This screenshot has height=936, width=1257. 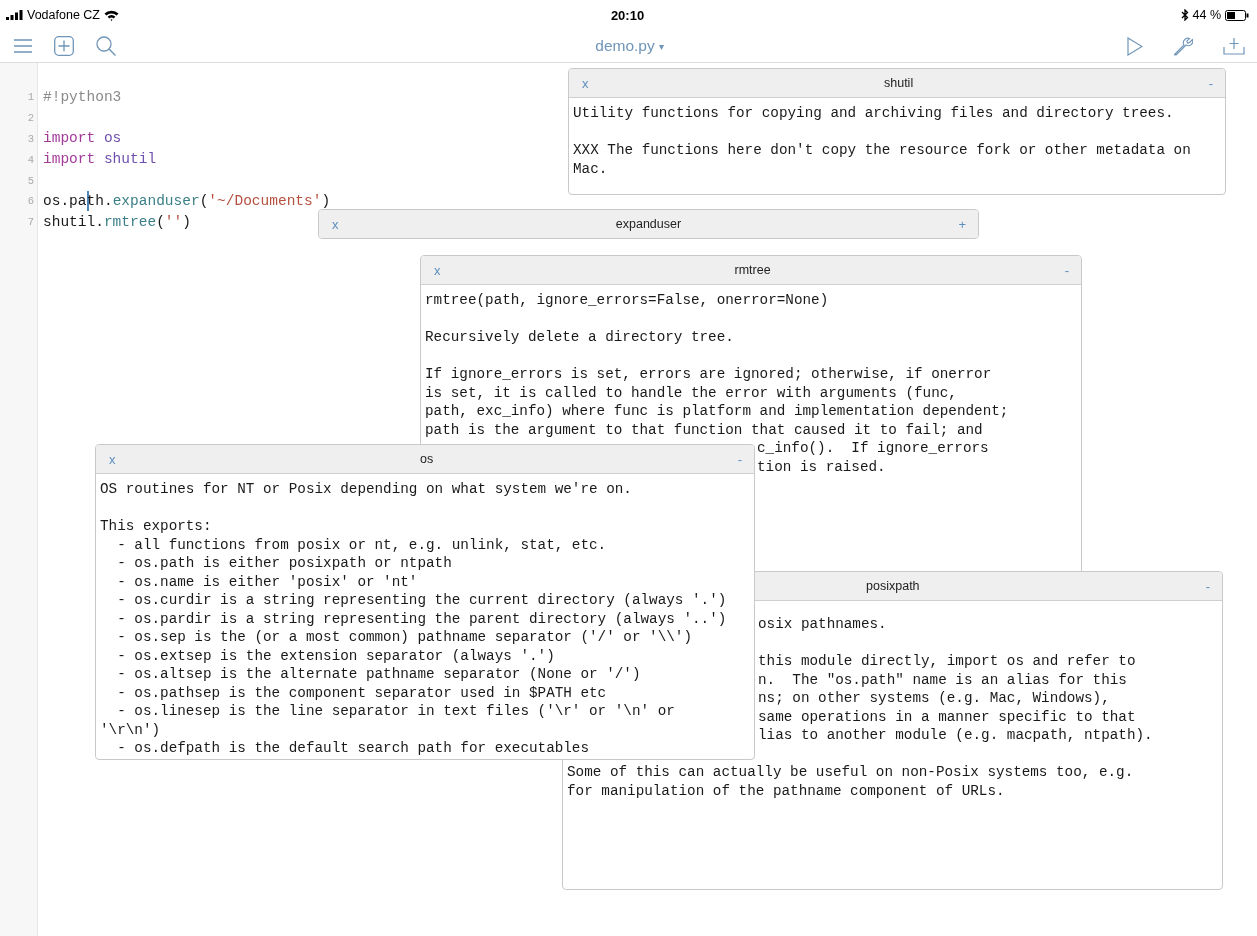 I want to click on line-number: 3, so click(x=30, y=139).